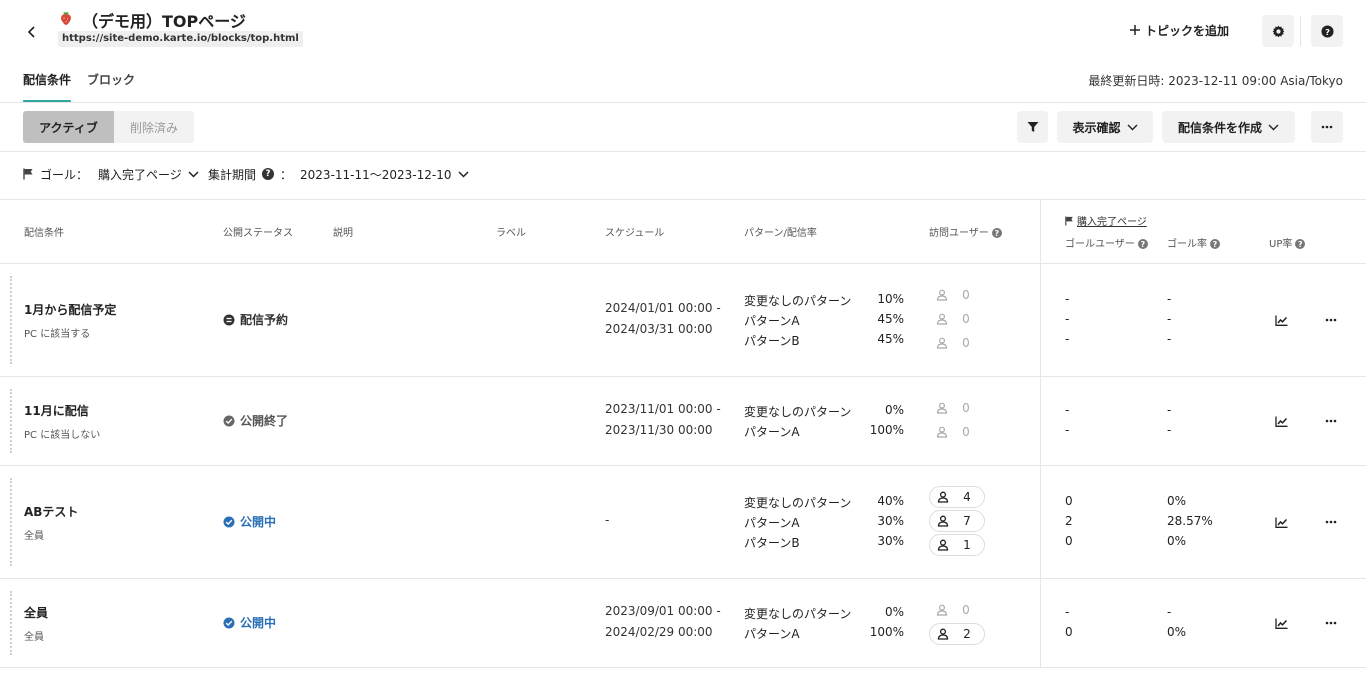  Describe the element at coordinates (32, 32) in the screenshot. I see `back-button` at that location.